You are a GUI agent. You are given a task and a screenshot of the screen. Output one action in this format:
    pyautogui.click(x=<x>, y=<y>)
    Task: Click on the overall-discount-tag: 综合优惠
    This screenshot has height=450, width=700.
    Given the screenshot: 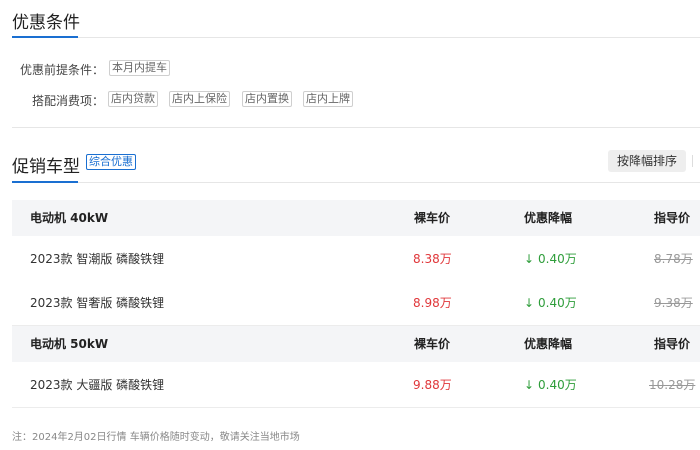 What is the action you would take?
    pyautogui.click(x=111, y=162)
    